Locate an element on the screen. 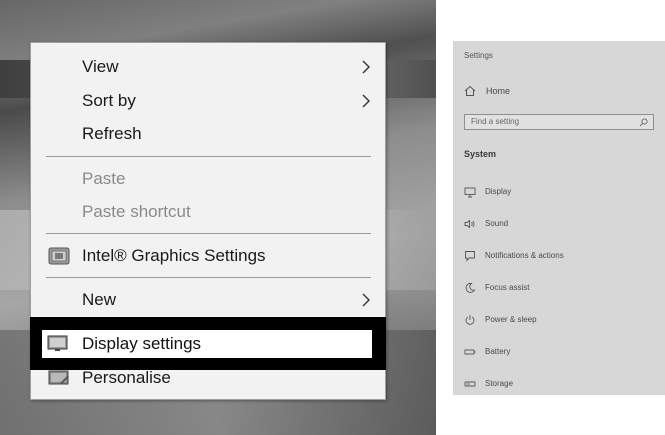  settings-nav-notifications: Notifications & actions is located at coordinates (561, 256).